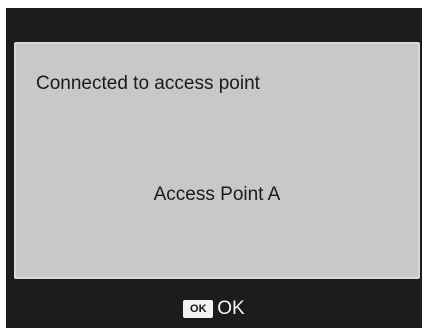 This screenshot has width=430, height=328. I want to click on ok-key-icon: OK, so click(198, 309).